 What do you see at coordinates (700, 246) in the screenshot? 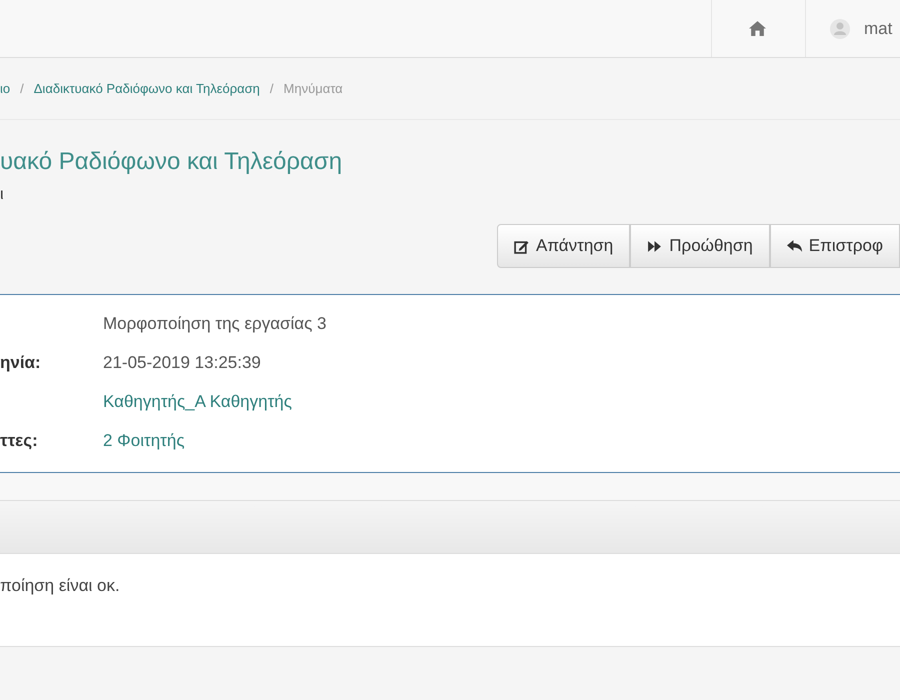
I see `forward-button: Προώθηση` at bounding box center [700, 246].